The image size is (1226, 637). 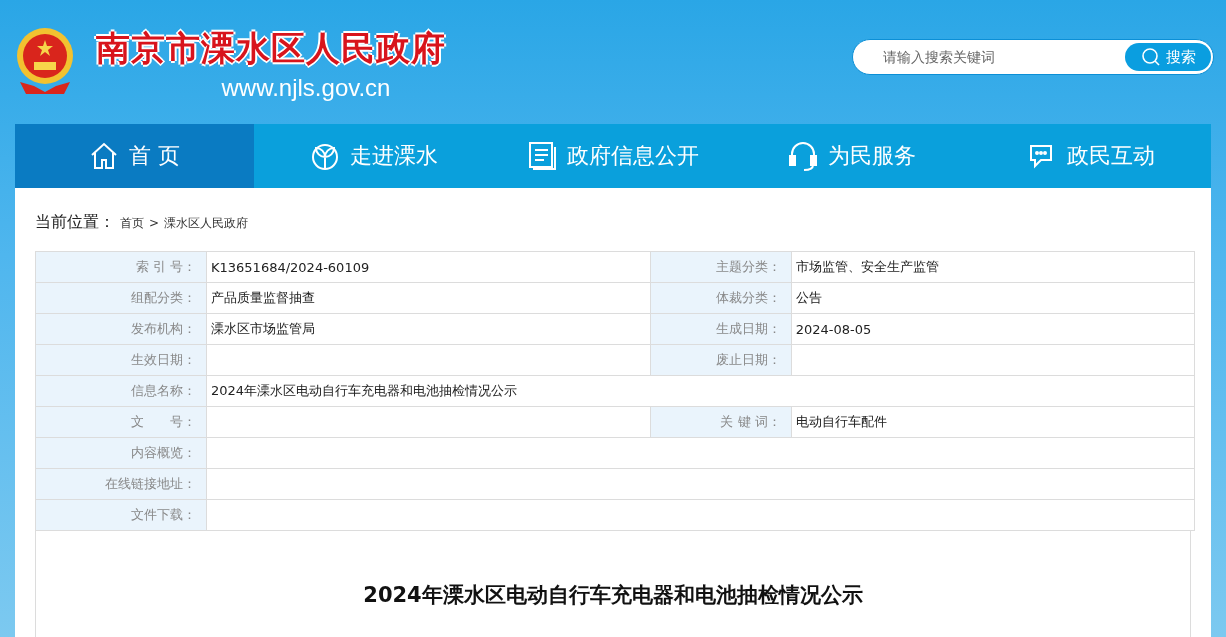 I want to click on site-domain: www.njls.gov.cn, so click(x=305, y=88).